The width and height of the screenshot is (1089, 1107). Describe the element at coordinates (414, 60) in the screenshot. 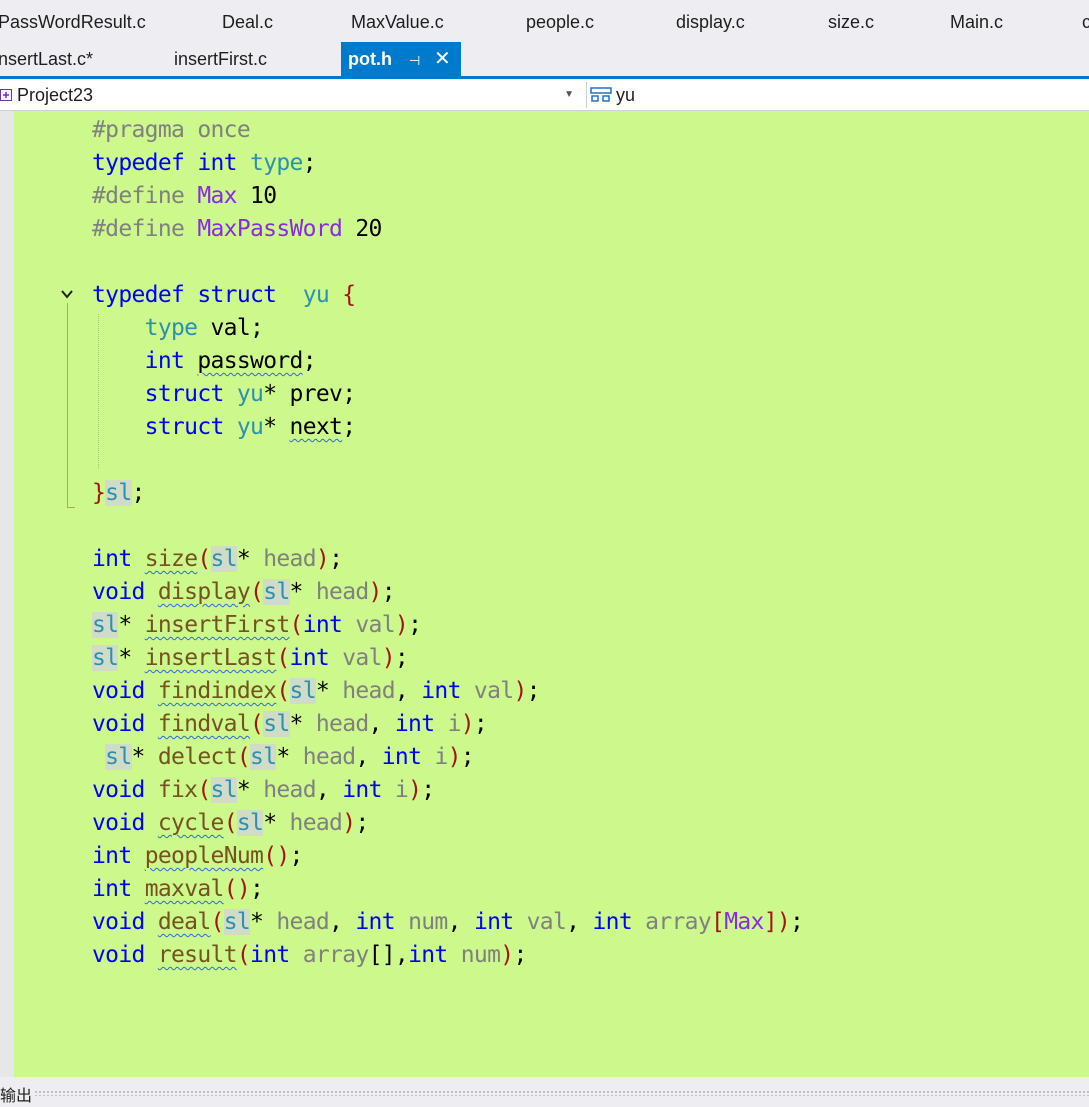

I see `pin-icon: ⊣` at that location.